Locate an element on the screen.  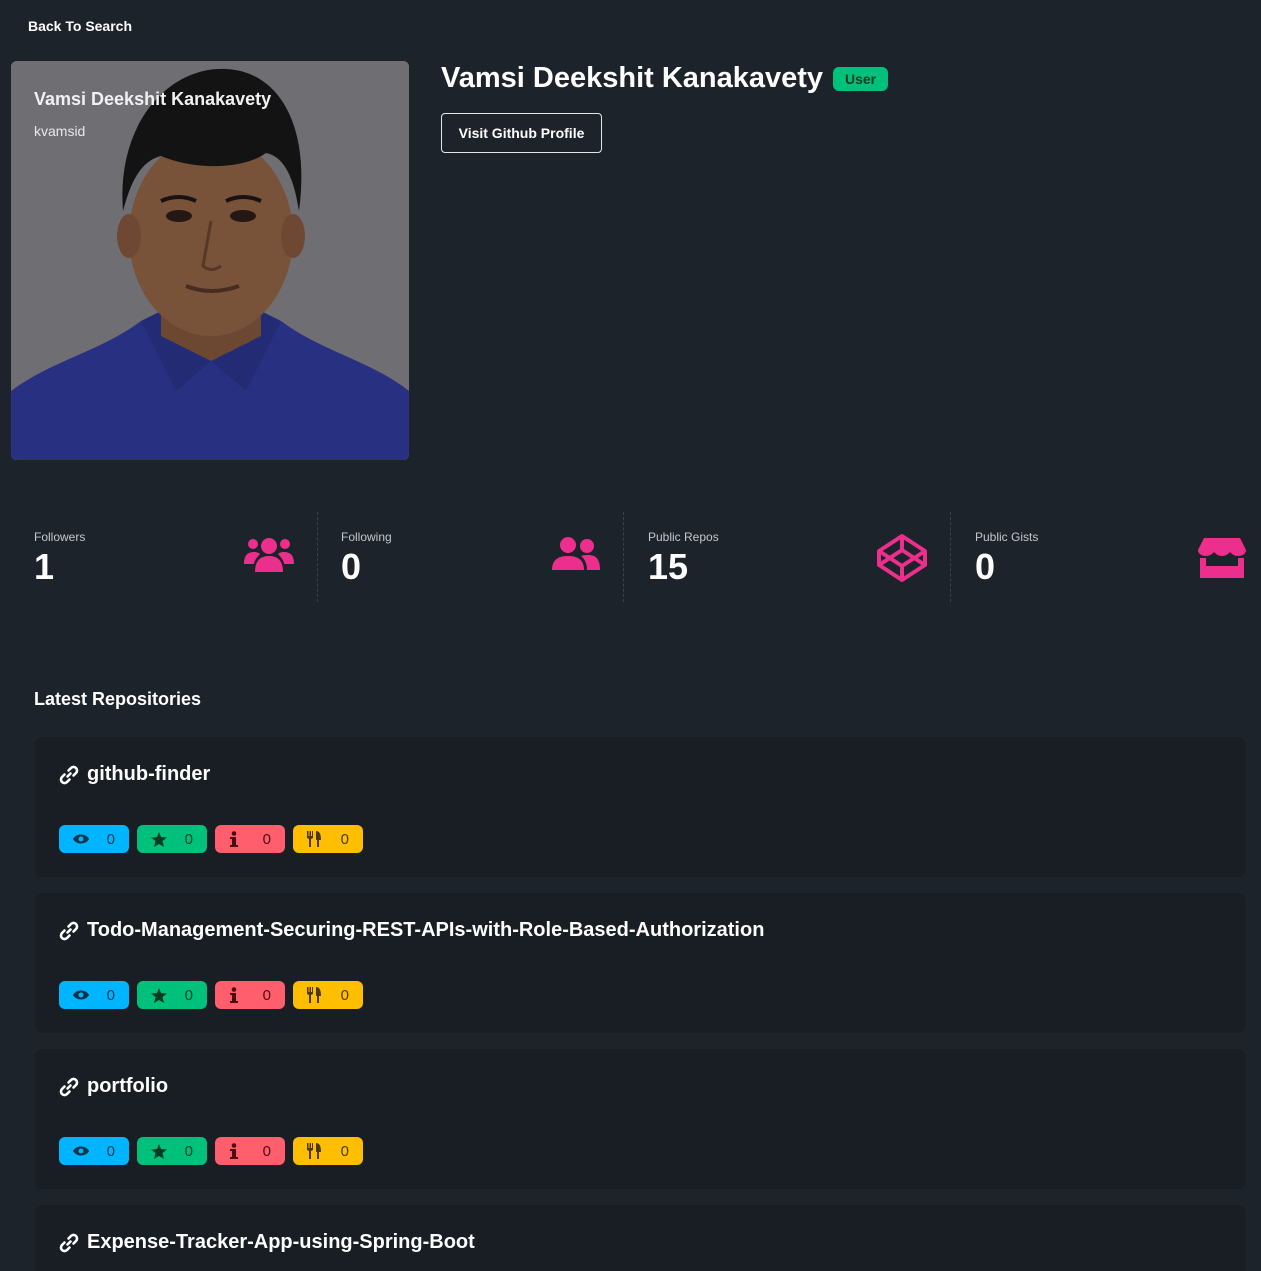
photo-overlay is located at coordinates (210, 260).